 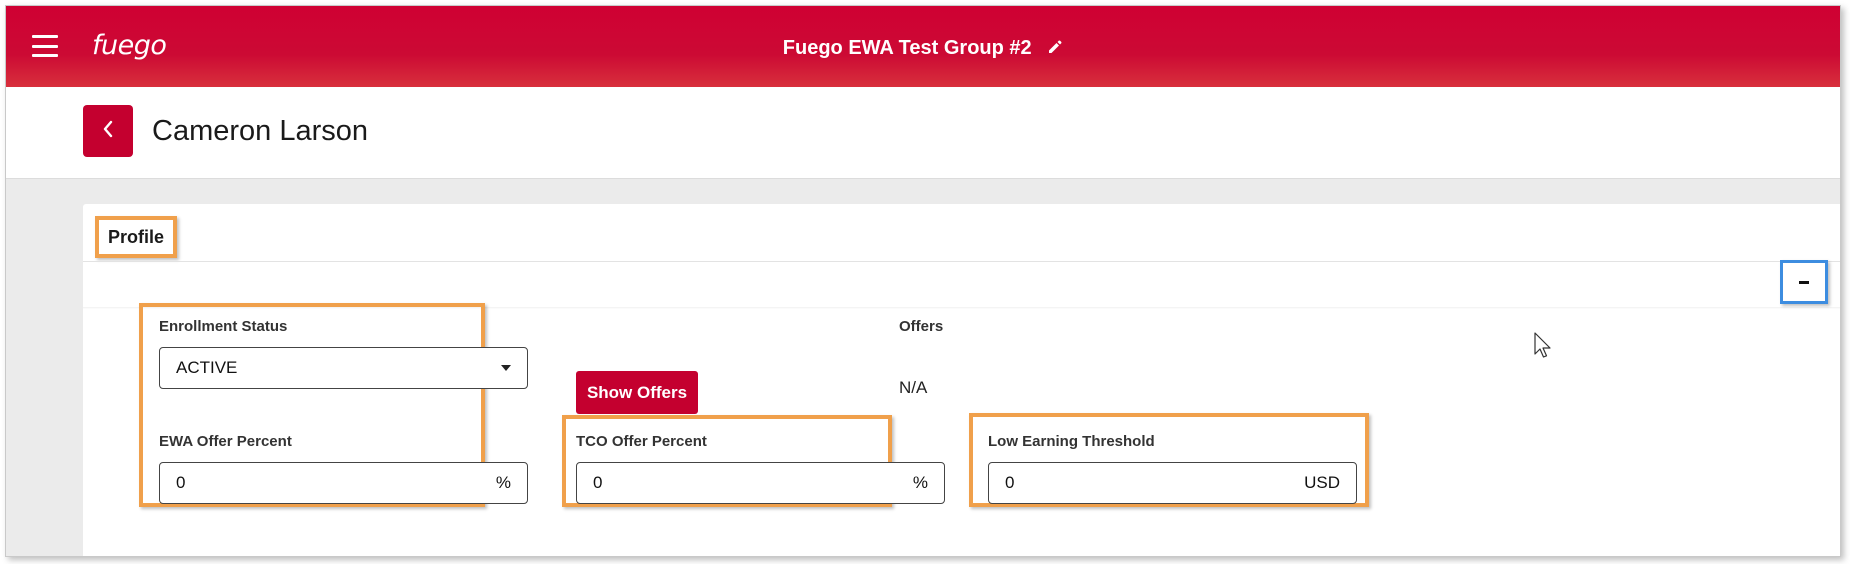 I want to click on group-title-text: Fuego EWA Test Group #2, so click(x=907, y=48).